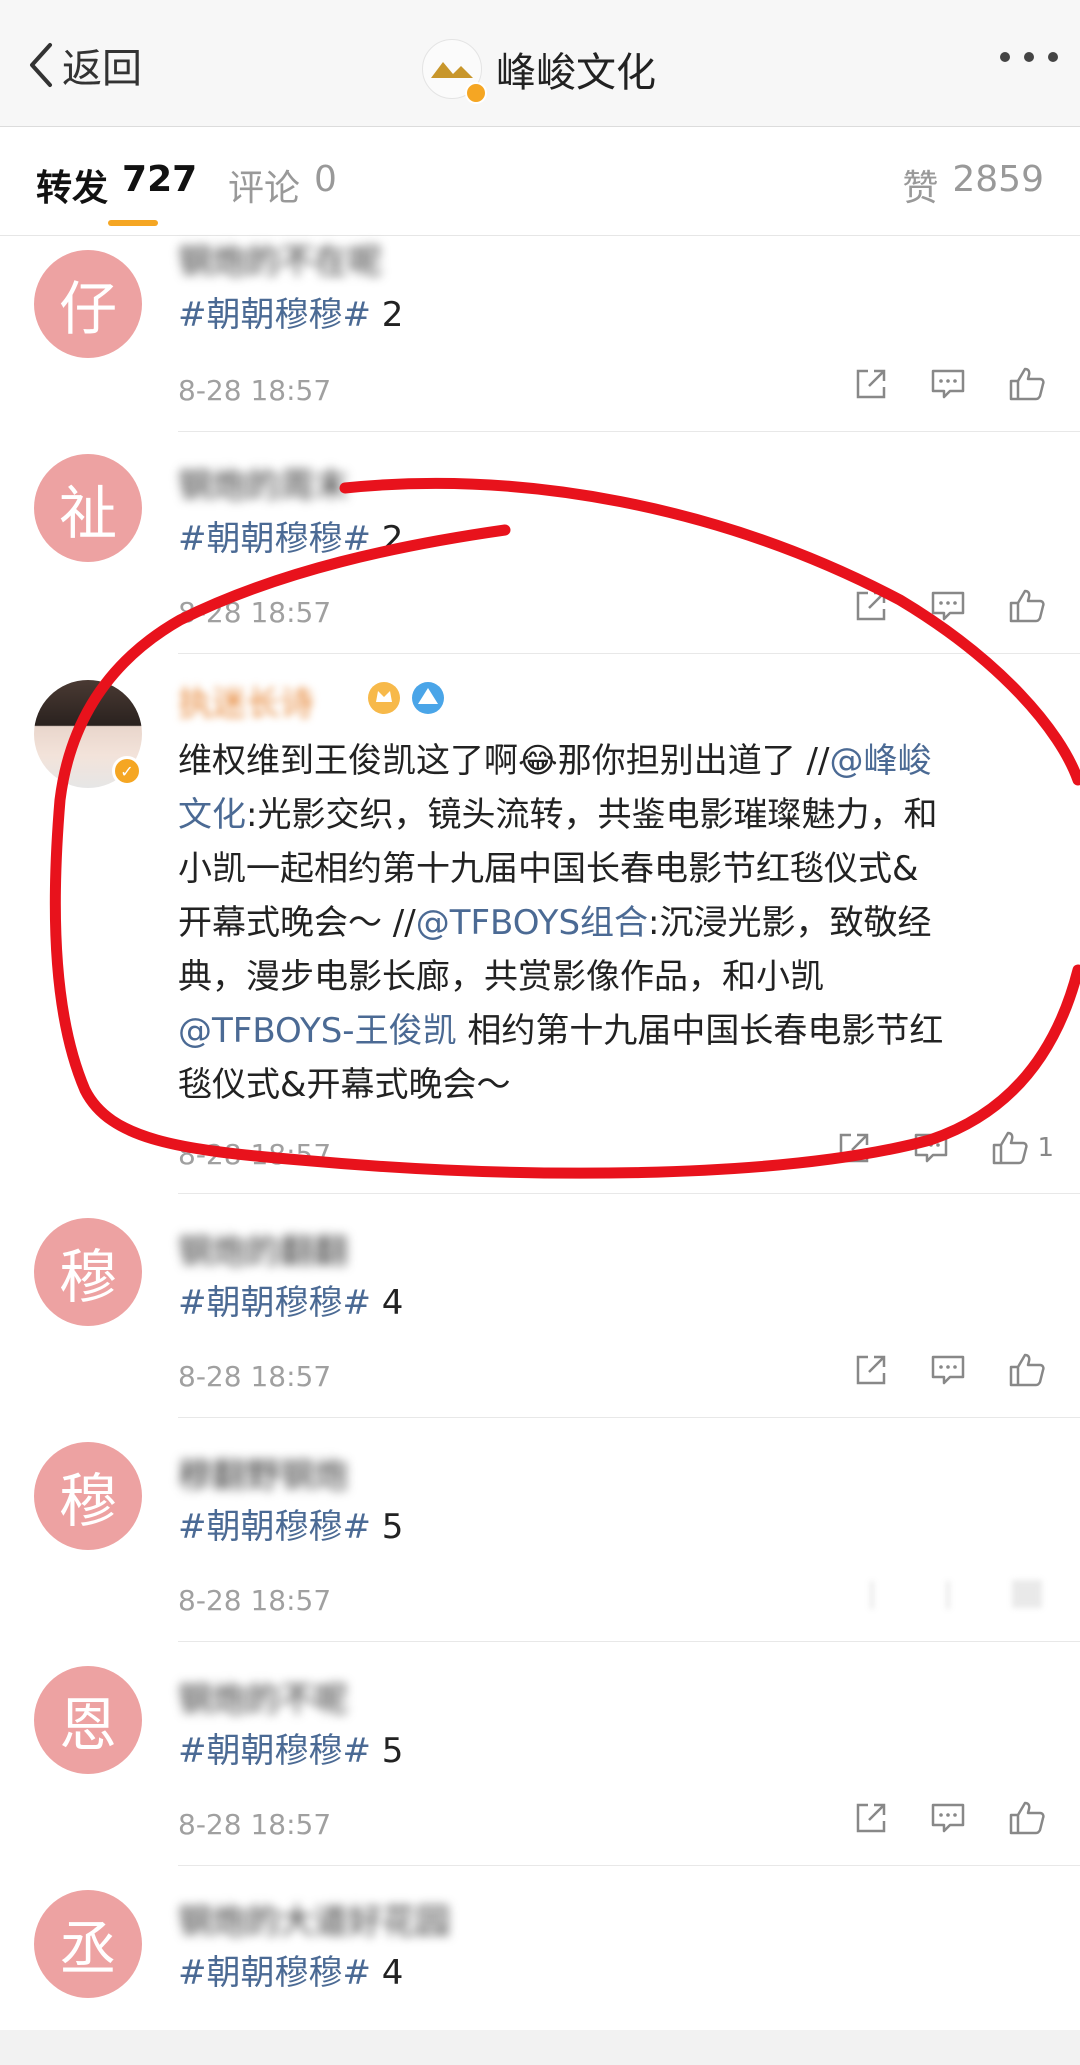 The width and height of the screenshot is (1080, 2065). Describe the element at coordinates (263, 1472) in the screenshot. I see `username: 穆翻野钢炮` at that location.